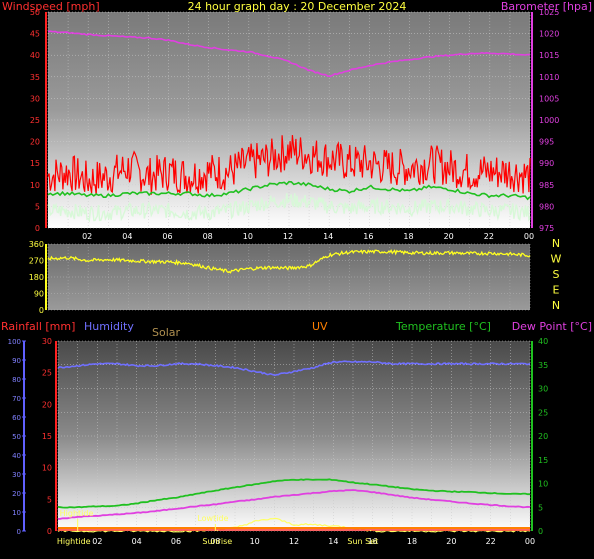 This screenshot has width=594, height=559. What do you see at coordinates (176, 541) in the screenshot?
I see `climate-x-tick-label: 06` at bounding box center [176, 541].